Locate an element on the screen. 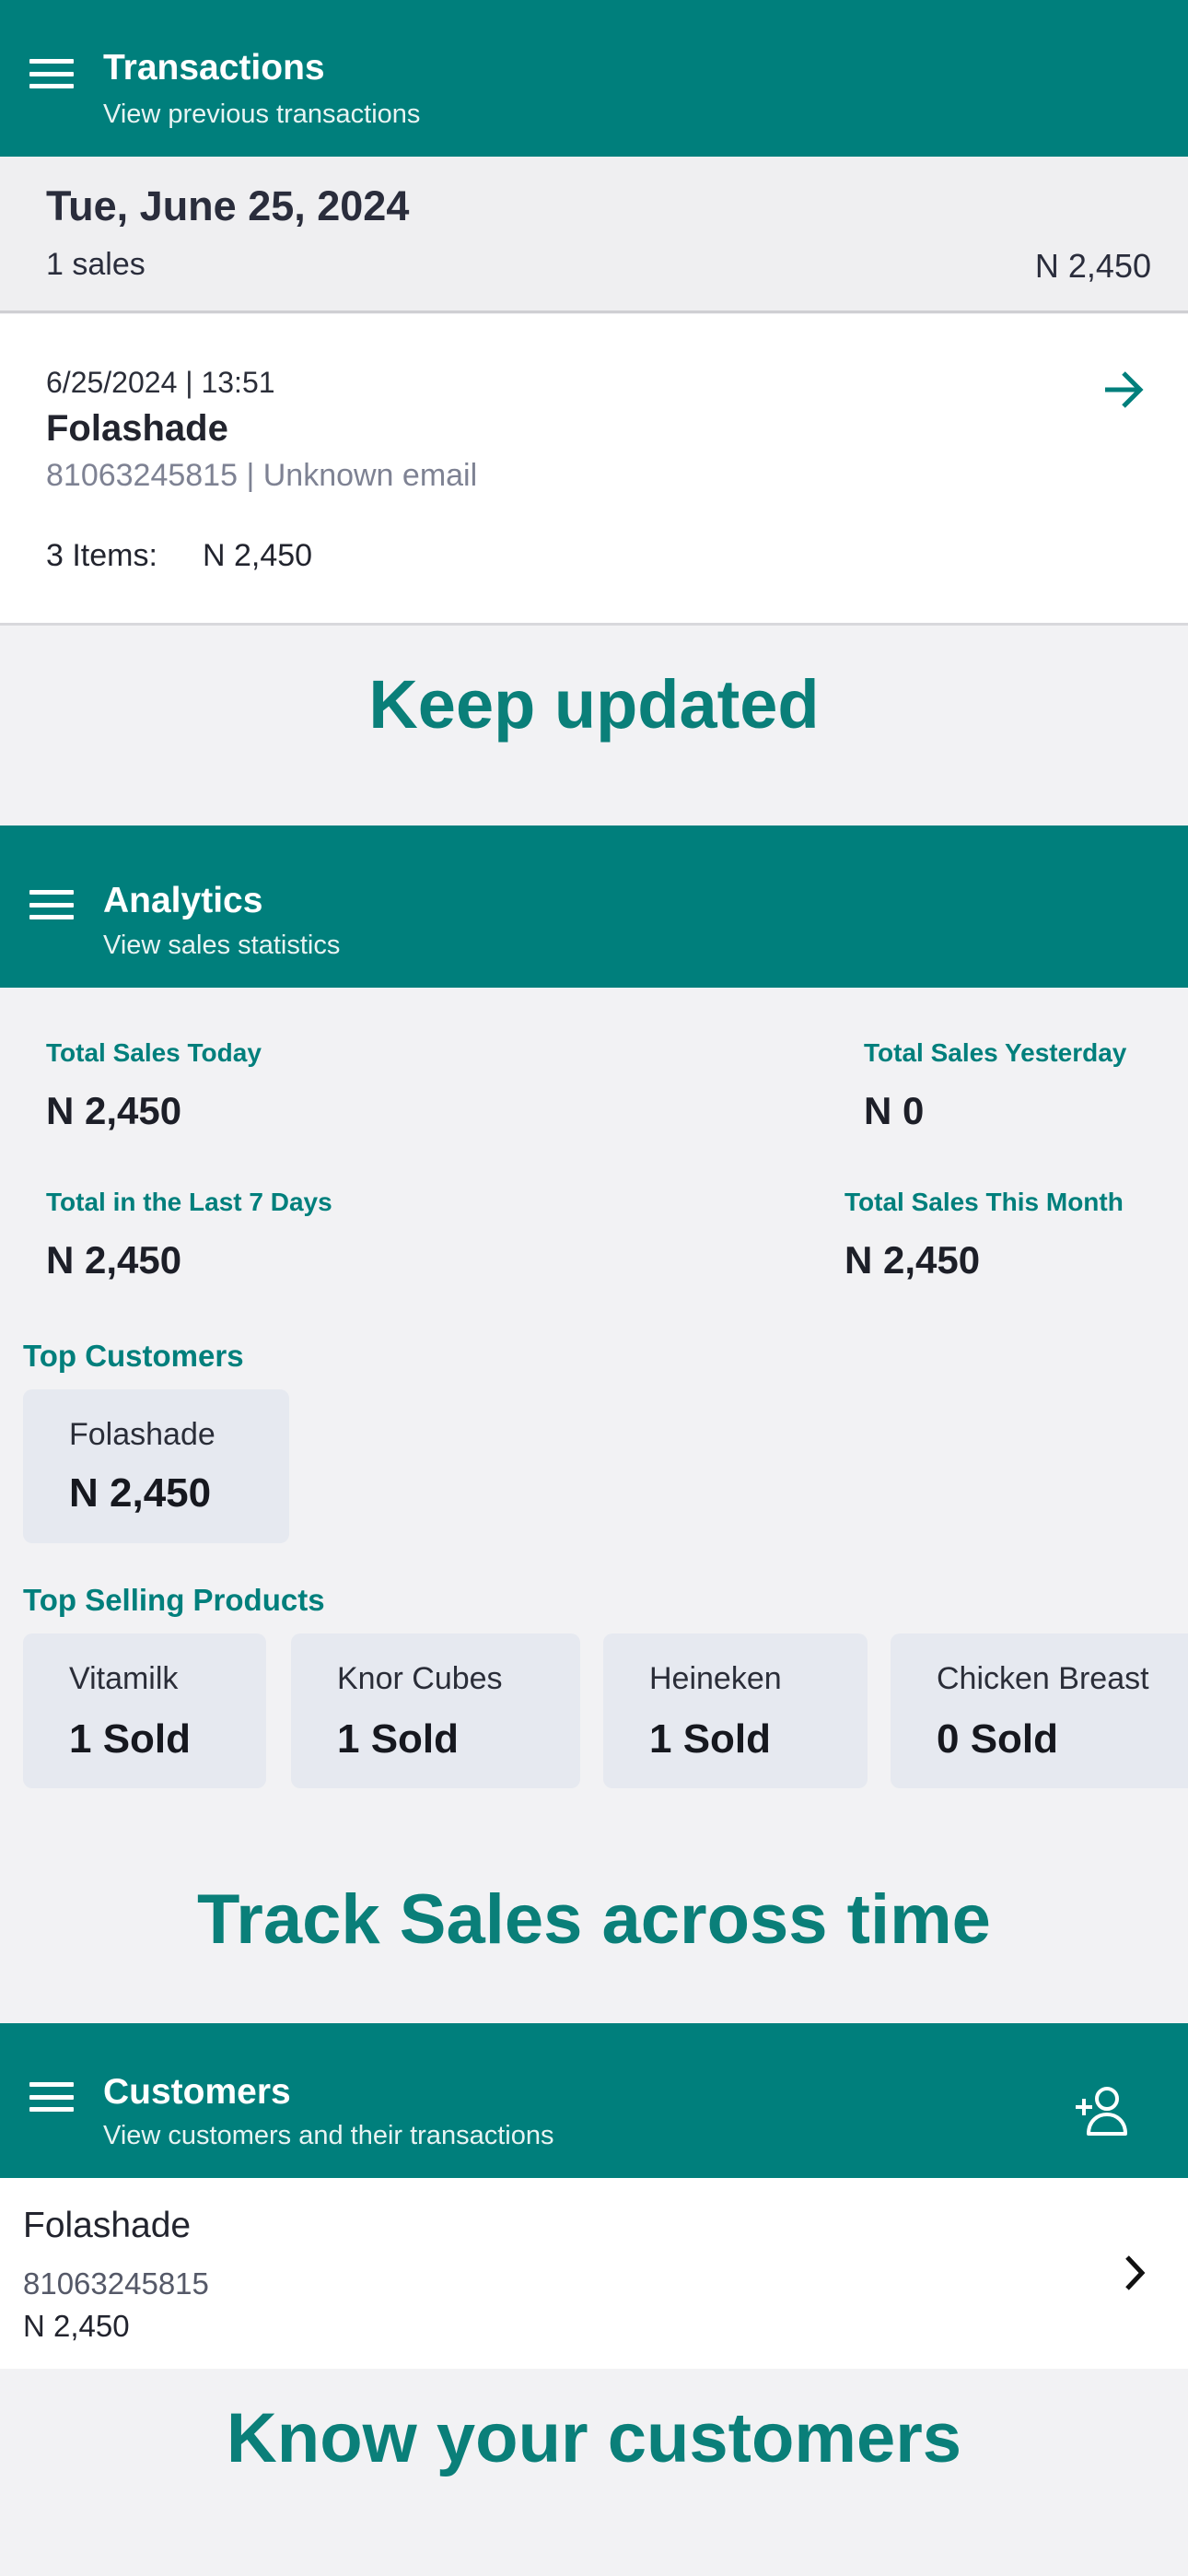 The height and width of the screenshot is (2576, 1188). page-subtitle: View sales statistics is located at coordinates (222, 945).